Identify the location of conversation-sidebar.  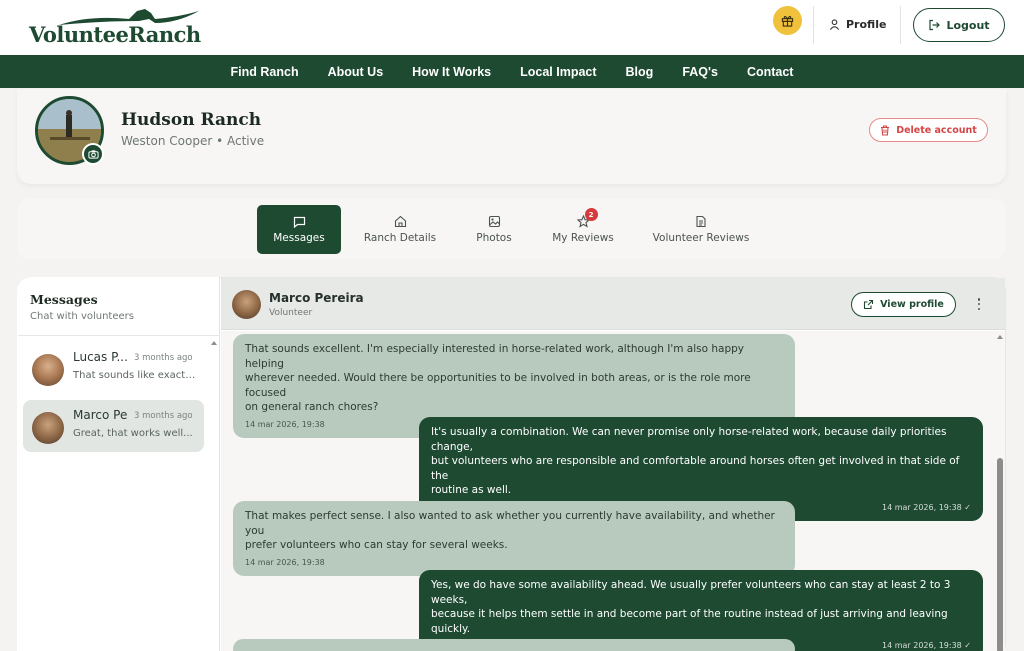
(118, 464).